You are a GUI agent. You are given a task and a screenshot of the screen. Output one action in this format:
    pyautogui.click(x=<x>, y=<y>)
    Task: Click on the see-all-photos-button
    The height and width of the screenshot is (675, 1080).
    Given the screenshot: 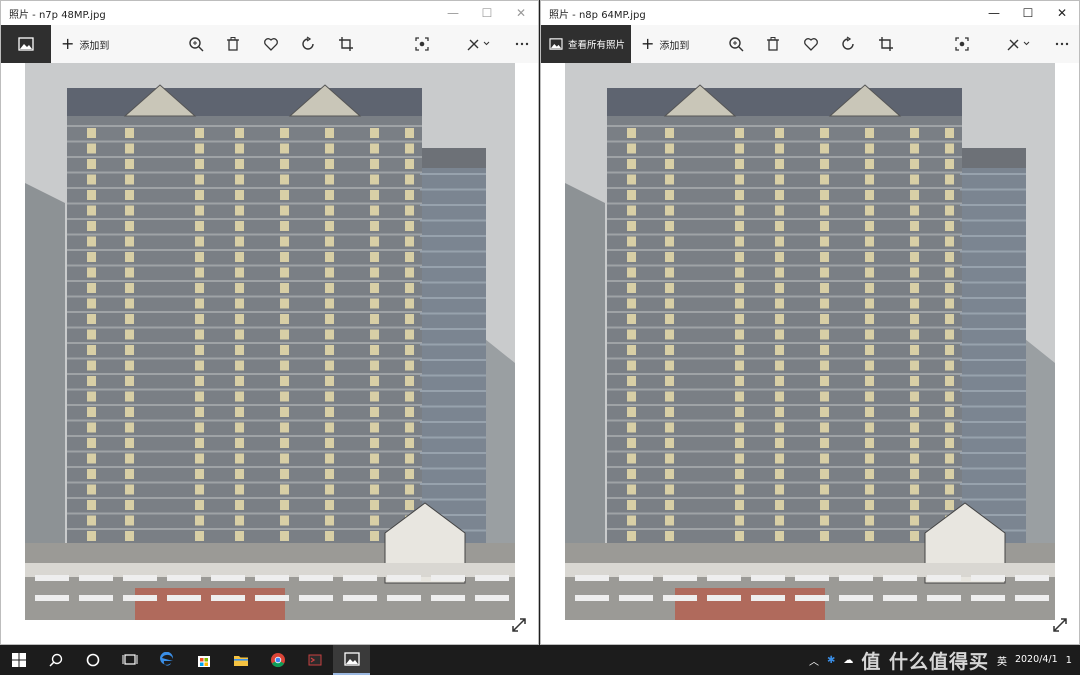 What is the action you would take?
    pyautogui.click(x=26, y=44)
    